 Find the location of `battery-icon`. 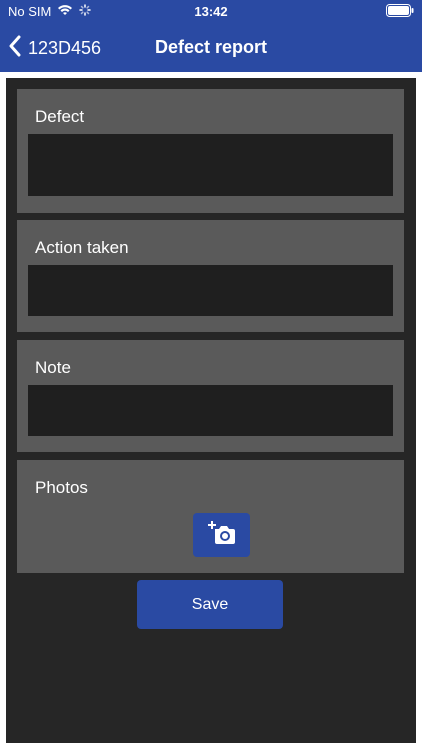

battery-icon is located at coordinates (400, 12).